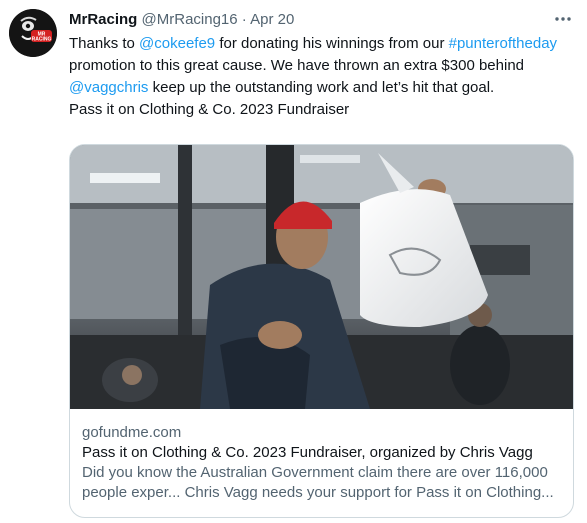 Image resolution: width=587 pixels, height=523 pixels. Describe the element at coordinates (104, 43) in the screenshot. I see `tweet-text-part: Thanks to` at that location.